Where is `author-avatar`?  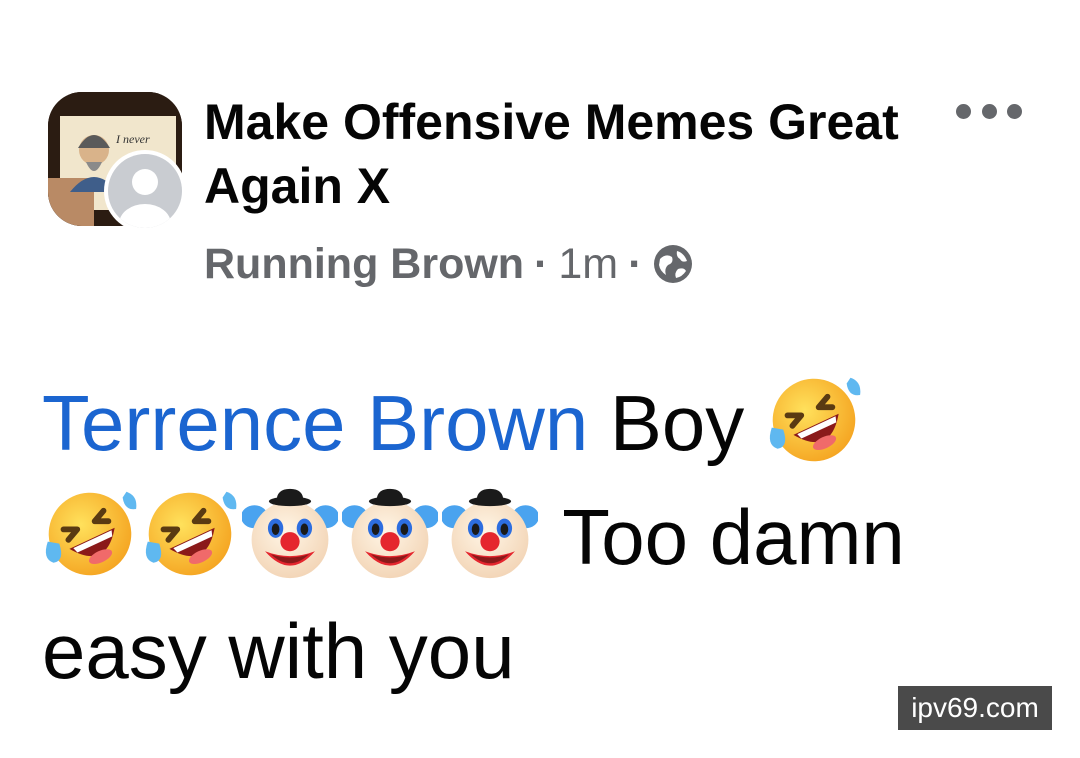 author-avatar is located at coordinates (145, 191).